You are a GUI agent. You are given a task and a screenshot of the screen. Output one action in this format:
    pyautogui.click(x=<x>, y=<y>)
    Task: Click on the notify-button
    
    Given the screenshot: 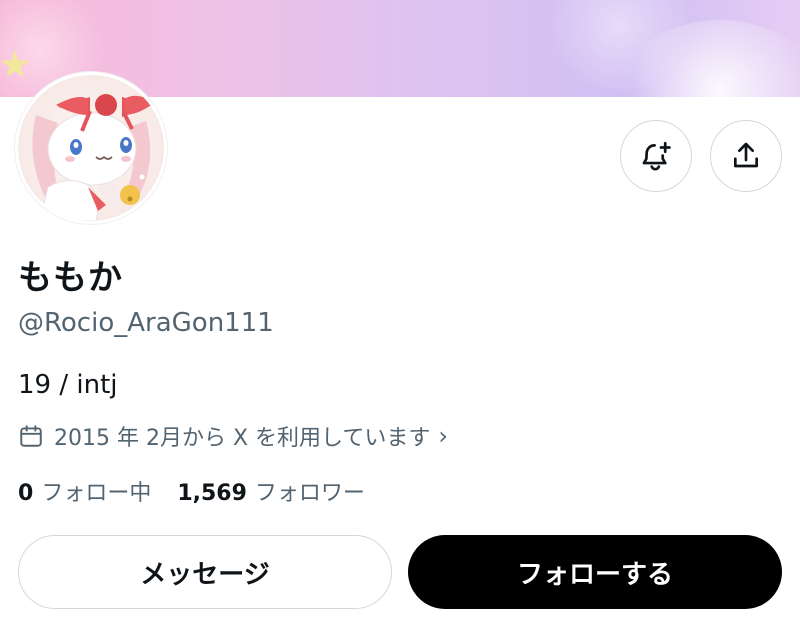 What is the action you would take?
    pyautogui.click(x=656, y=156)
    